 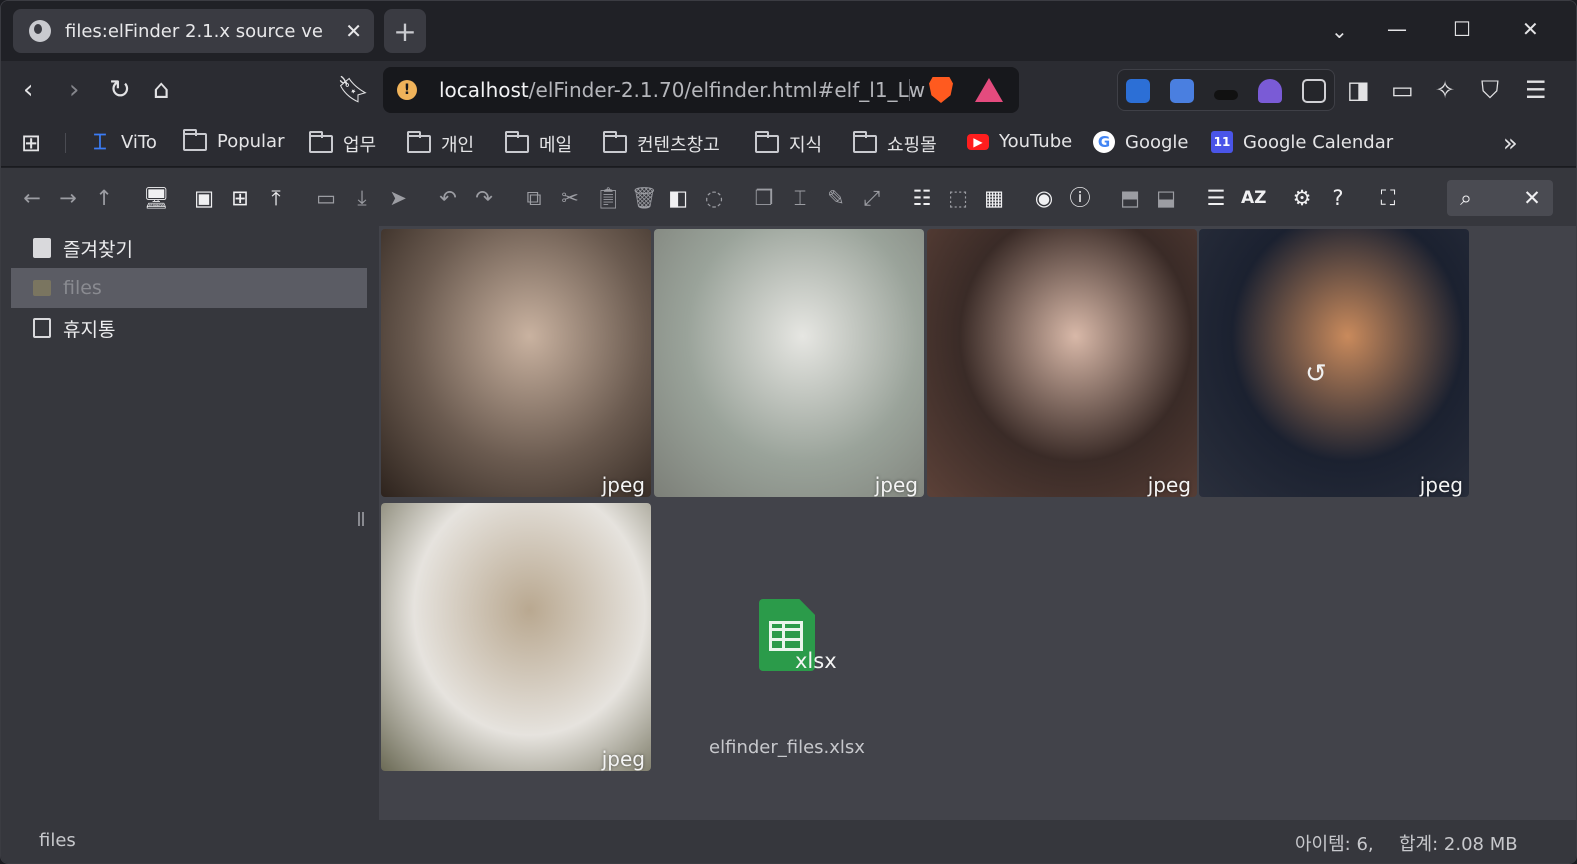 What do you see at coordinates (1532, 198) in the screenshot?
I see `search-clear-icon: ✕` at bounding box center [1532, 198].